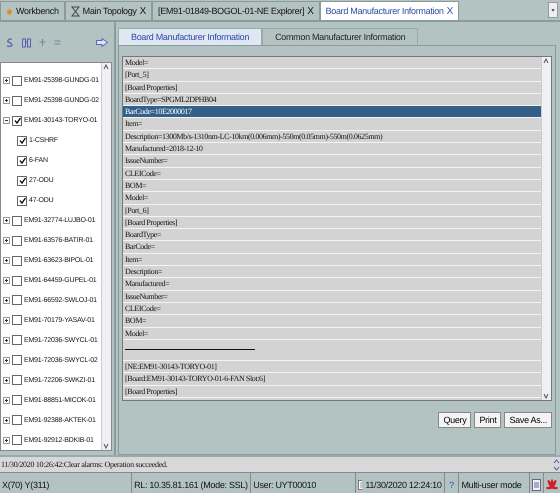  Describe the element at coordinates (552, 484) in the screenshot. I see `flower-logo-icon` at that location.